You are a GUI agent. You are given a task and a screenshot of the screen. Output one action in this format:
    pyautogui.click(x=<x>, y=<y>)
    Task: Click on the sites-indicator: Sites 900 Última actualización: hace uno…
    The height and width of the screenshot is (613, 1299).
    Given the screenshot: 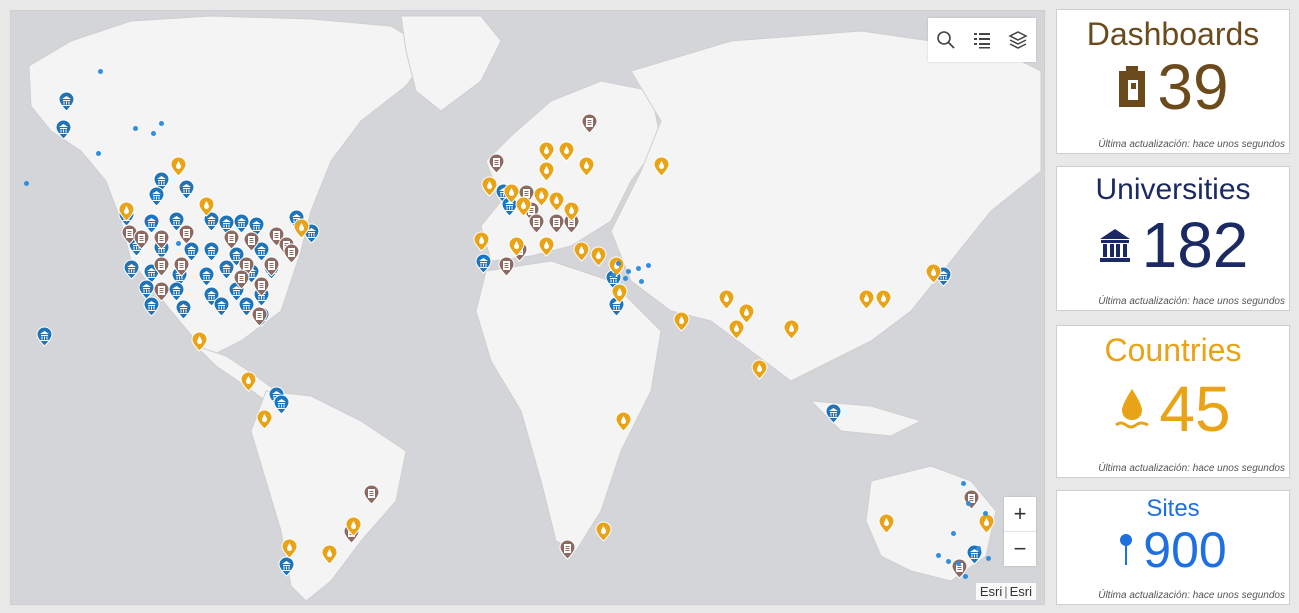 What is the action you would take?
    pyautogui.click(x=1173, y=547)
    